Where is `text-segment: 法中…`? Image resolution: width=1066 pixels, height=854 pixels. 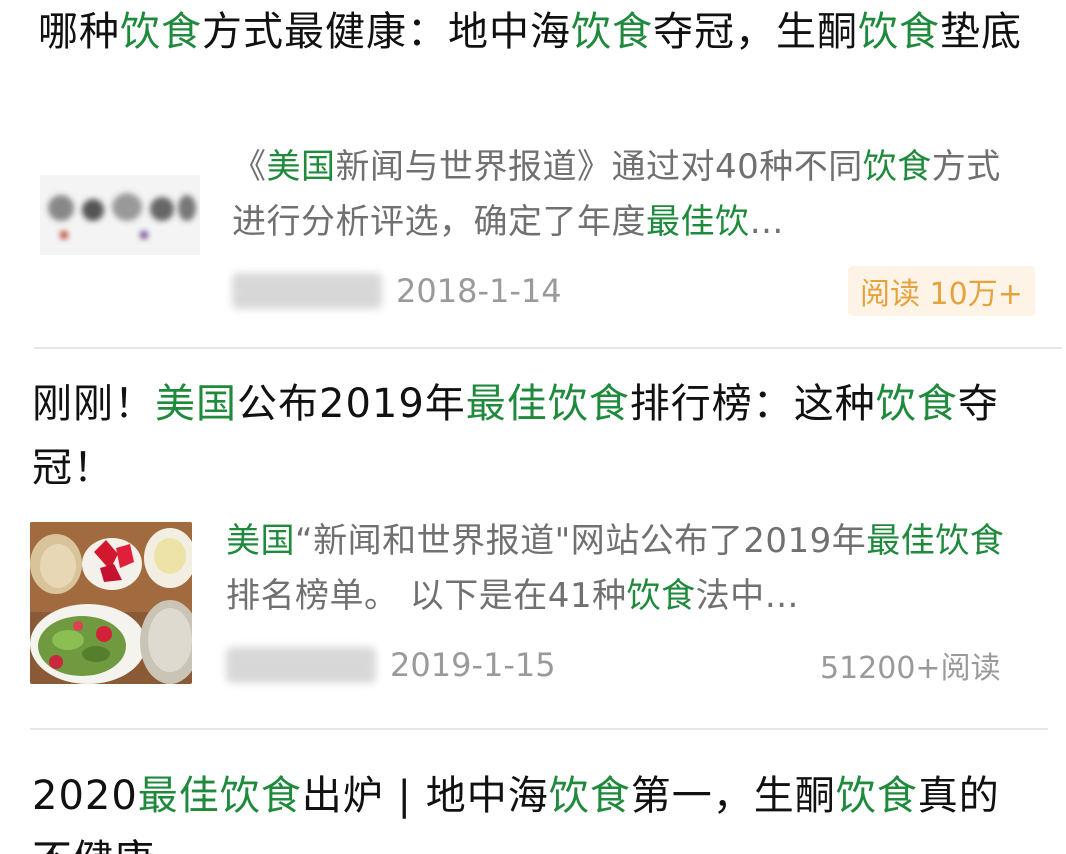
text-segment: 法中… is located at coordinates (747, 596).